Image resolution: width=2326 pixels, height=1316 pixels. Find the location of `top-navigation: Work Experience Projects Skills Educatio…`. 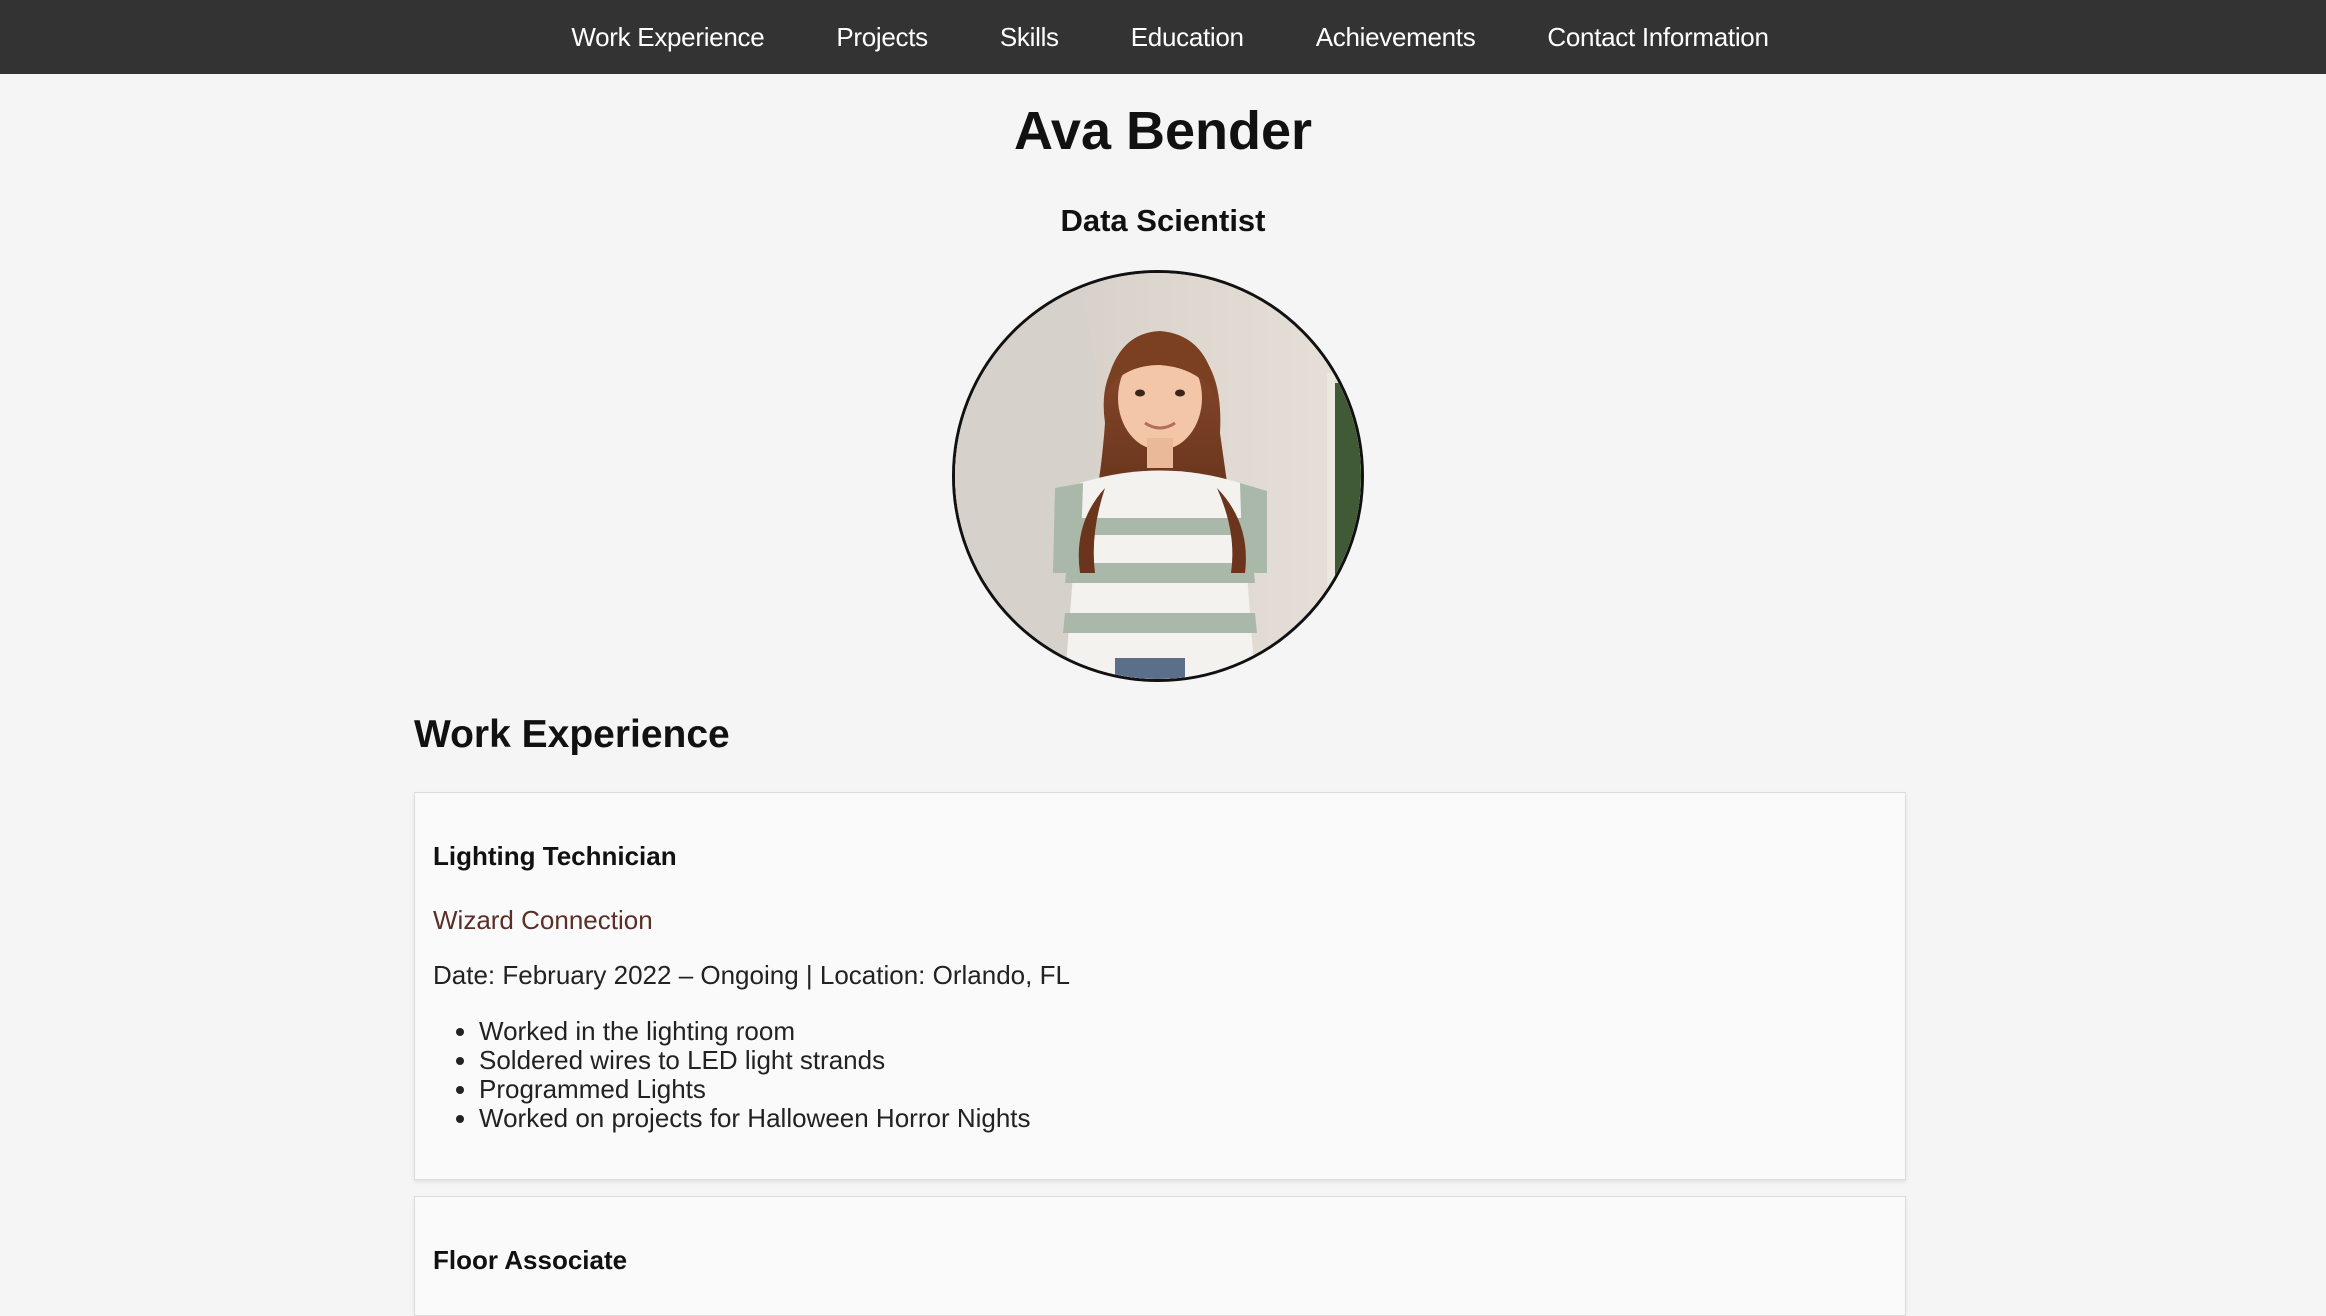

top-navigation: Work Experience Projects Skills Educatio… is located at coordinates (1163, 37).